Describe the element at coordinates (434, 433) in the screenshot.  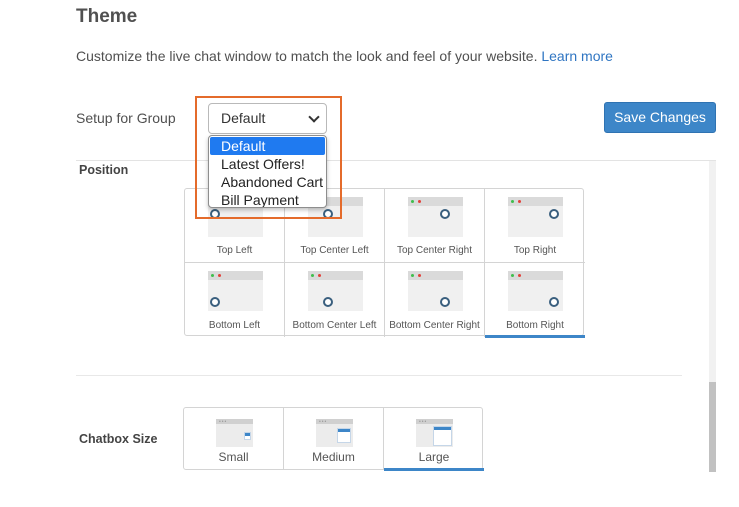
I see `chat-window-large-icon: •••` at that location.